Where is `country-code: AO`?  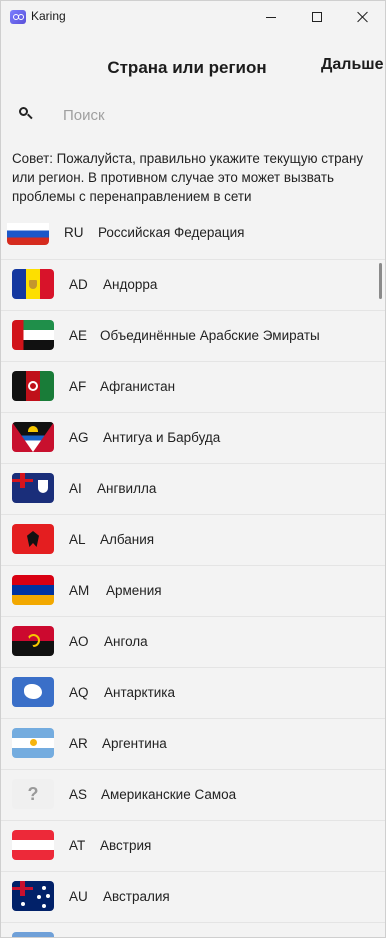
country-code: AO is located at coordinates (79, 641).